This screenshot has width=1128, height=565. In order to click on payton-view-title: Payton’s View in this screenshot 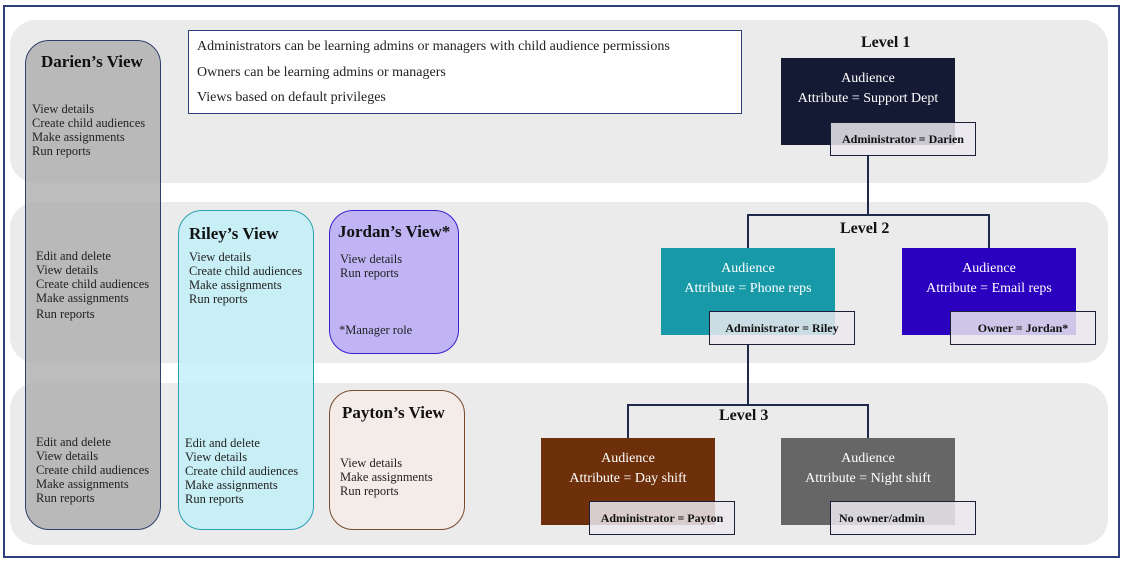, I will do `click(393, 412)`.